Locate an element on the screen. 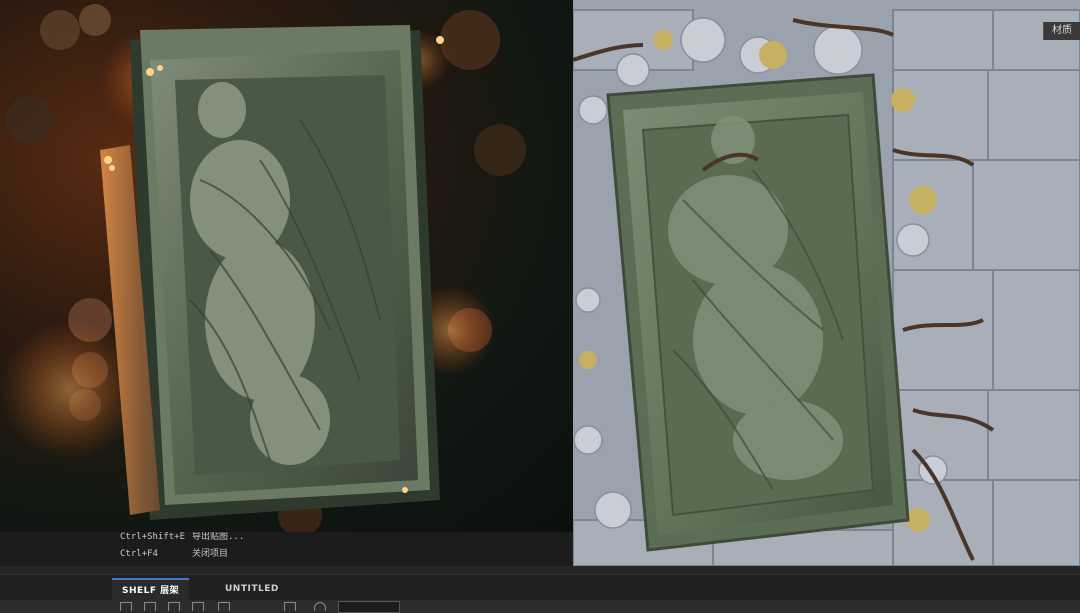 The height and width of the screenshot is (613, 1080). shelf-toolbar is located at coordinates (540, 606).